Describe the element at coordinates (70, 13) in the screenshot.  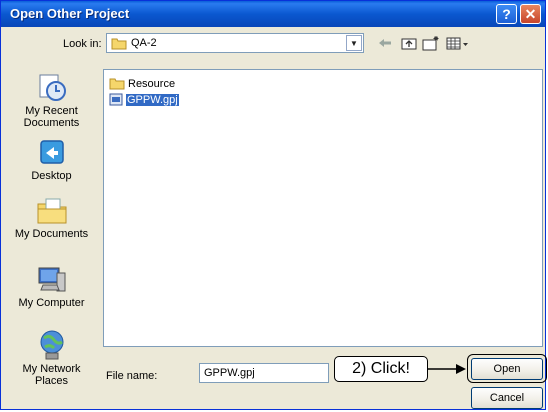
I see `dialog-title: Open Other Project` at that location.